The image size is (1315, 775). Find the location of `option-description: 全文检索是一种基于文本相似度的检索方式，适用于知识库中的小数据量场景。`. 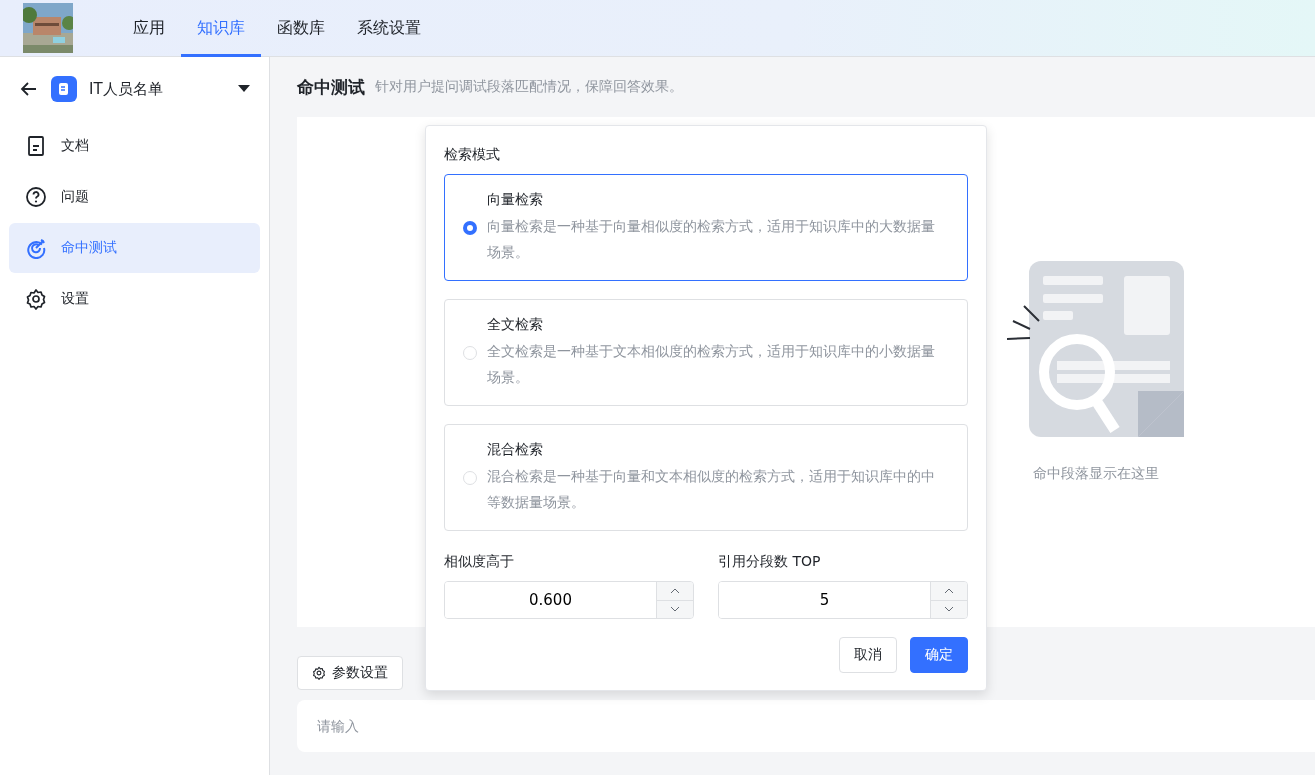

option-description: 全文检索是一种基于文本相似度的检索方式，适用于知识库中的小数据量场景。 is located at coordinates (711, 364).